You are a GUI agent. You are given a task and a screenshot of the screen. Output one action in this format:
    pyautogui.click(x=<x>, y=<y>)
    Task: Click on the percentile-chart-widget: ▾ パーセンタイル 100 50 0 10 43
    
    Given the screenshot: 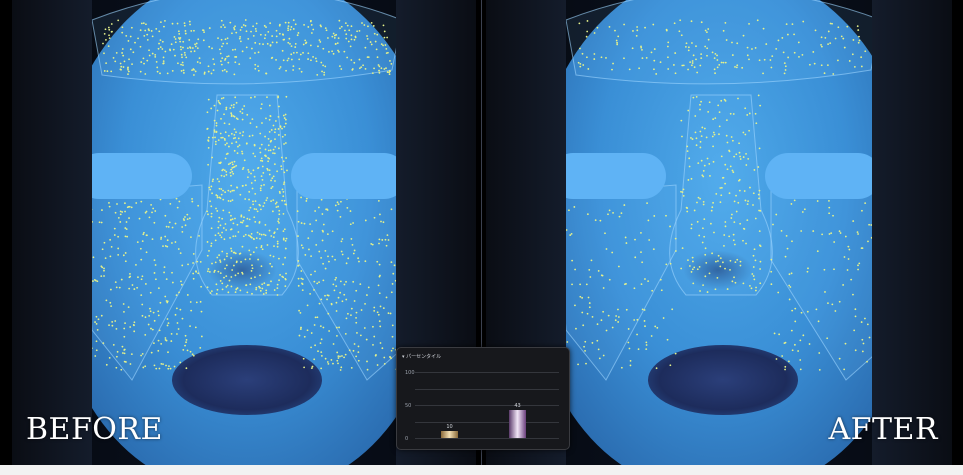 What is the action you would take?
    pyautogui.click(x=483, y=398)
    